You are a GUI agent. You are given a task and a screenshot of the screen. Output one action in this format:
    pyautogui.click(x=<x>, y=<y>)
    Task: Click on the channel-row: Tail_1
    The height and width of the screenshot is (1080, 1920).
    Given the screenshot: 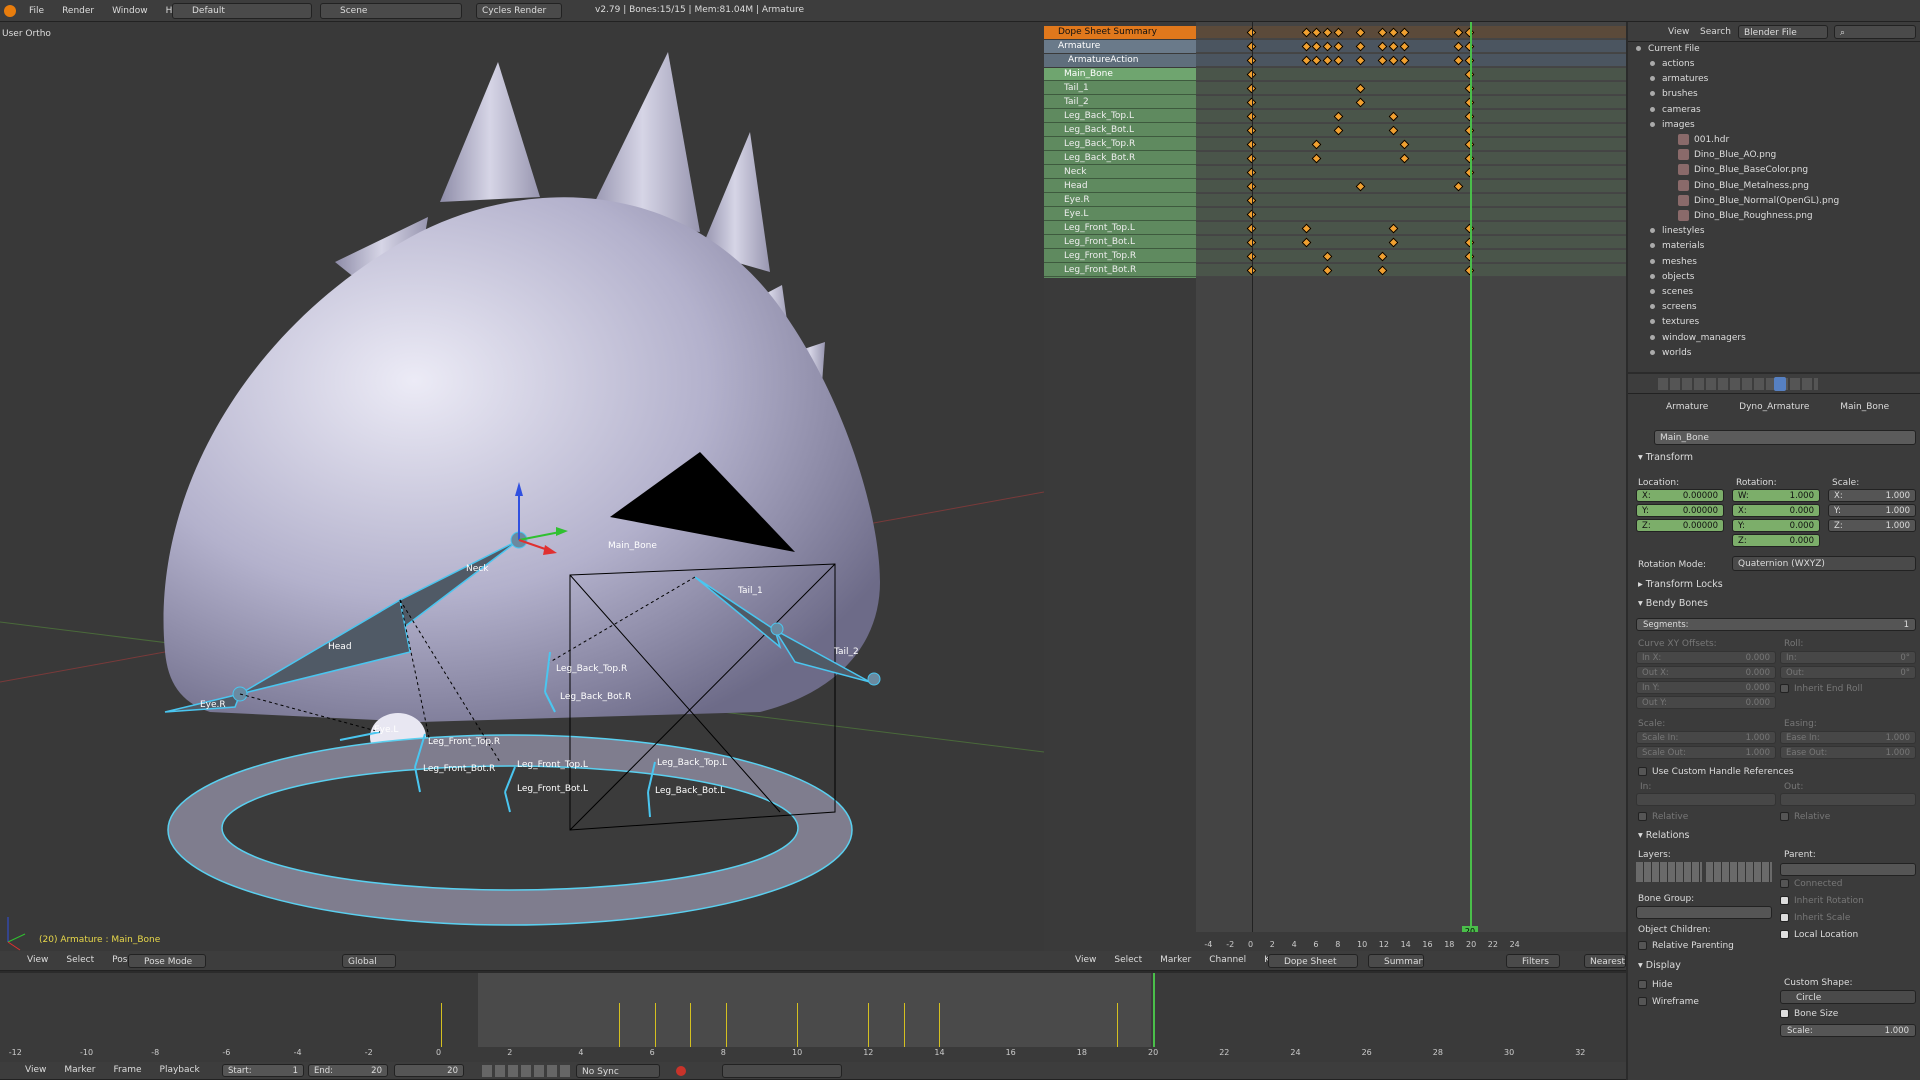 What is the action you would take?
    pyautogui.click(x=1121, y=88)
    